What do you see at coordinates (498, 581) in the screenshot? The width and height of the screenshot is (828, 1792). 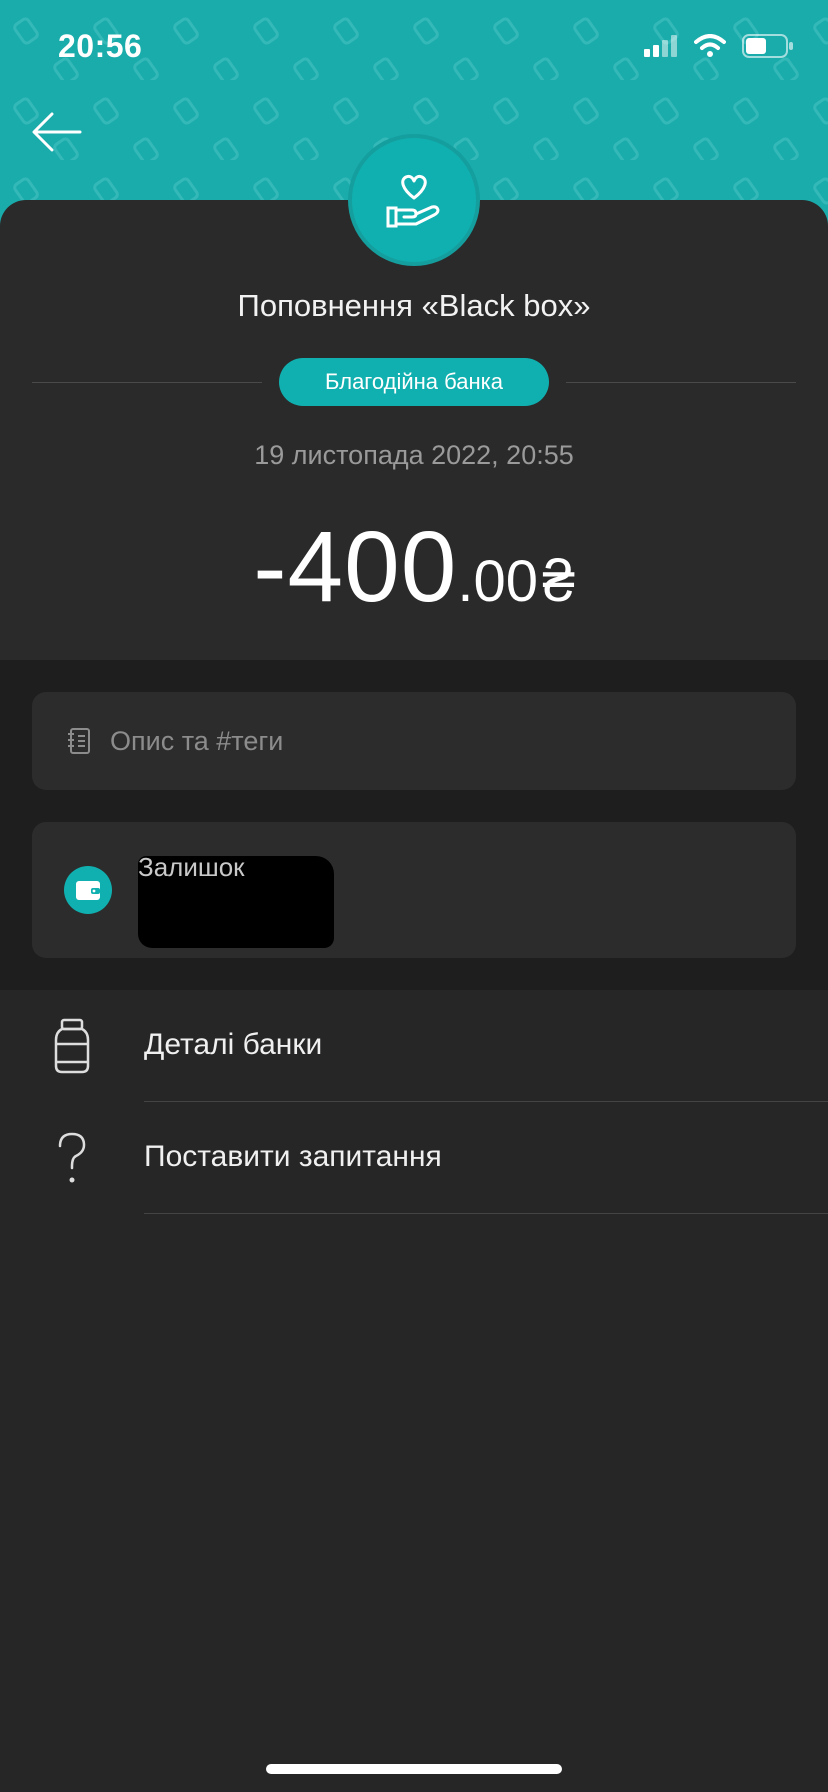 I see `amount-fraction: .00` at bounding box center [498, 581].